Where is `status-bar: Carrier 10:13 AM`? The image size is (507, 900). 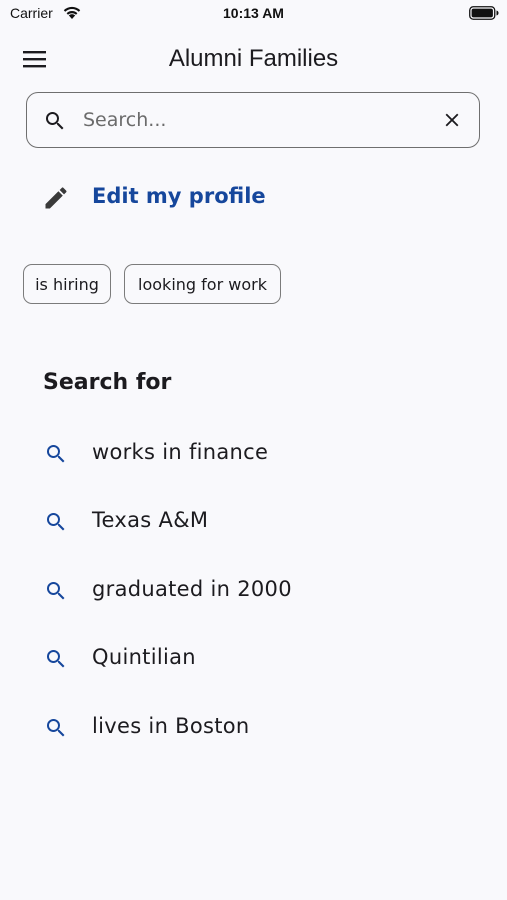
status-bar: Carrier 10:13 AM is located at coordinates (253, 15).